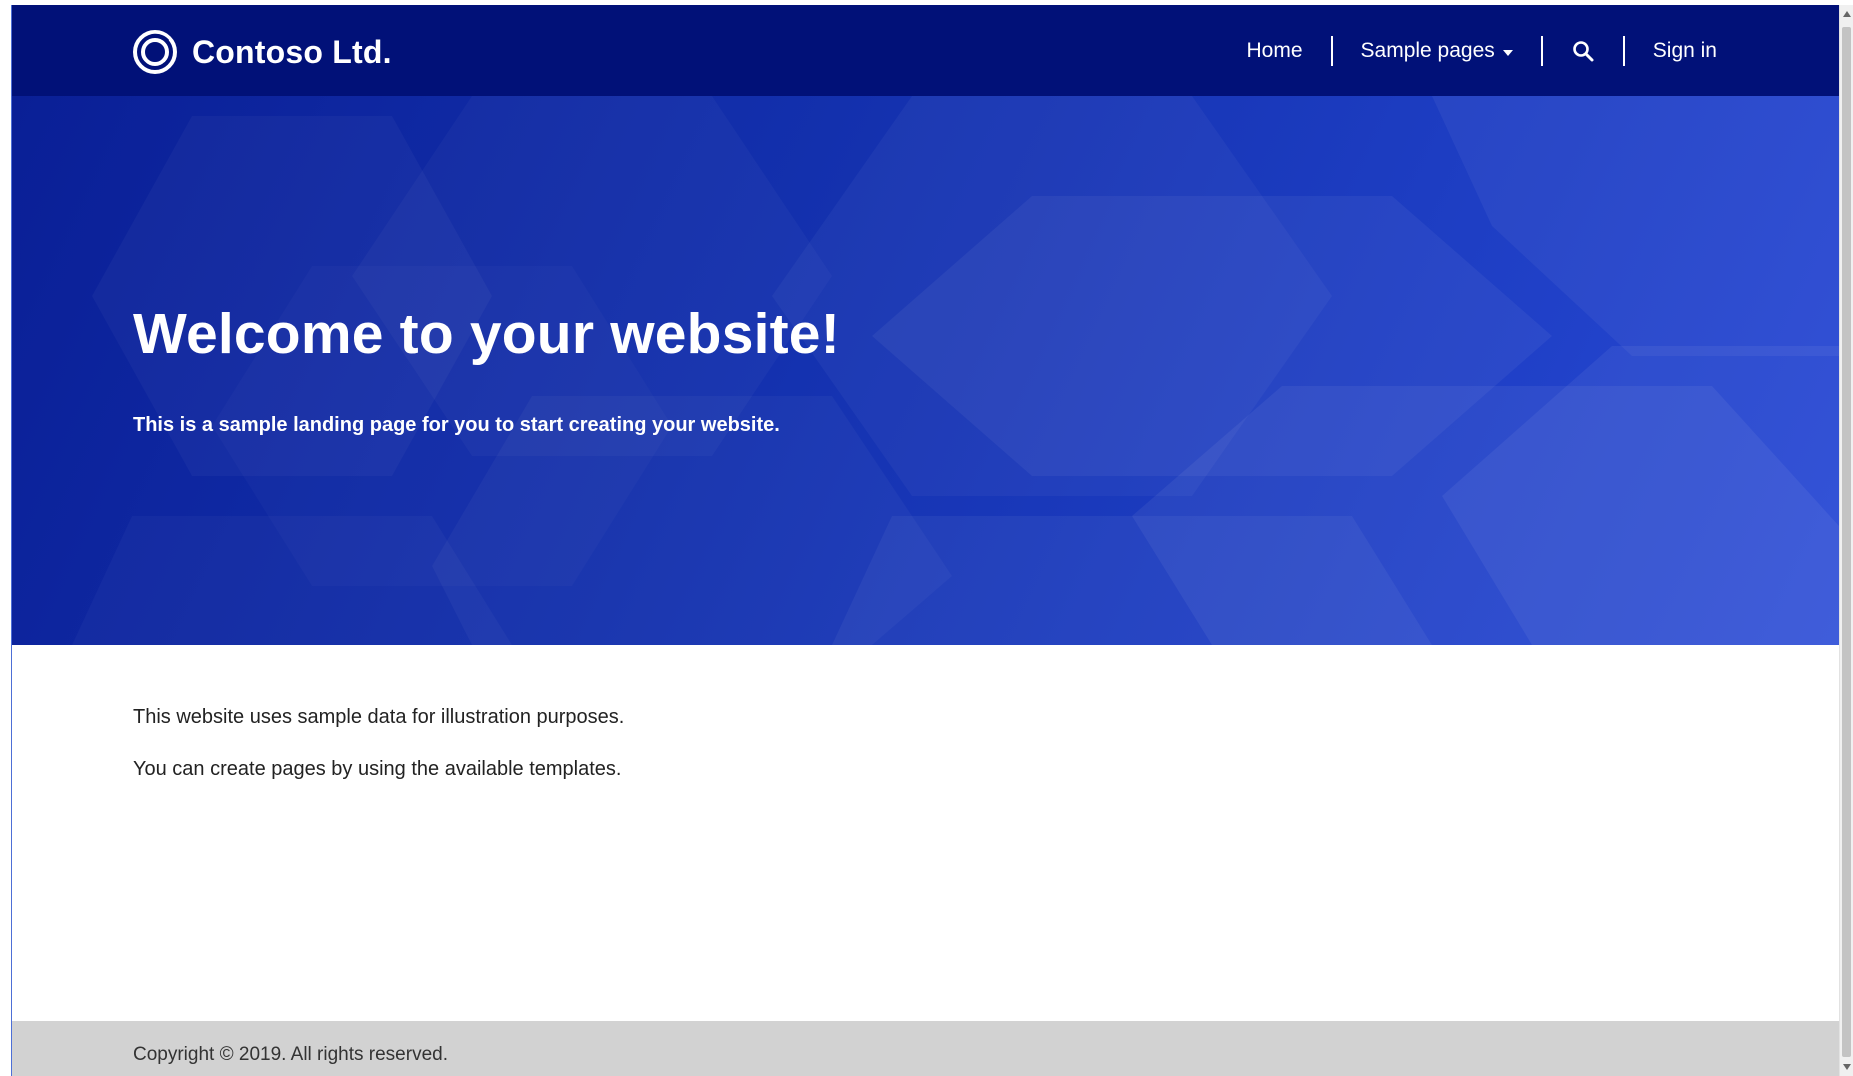 The image size is (1853, 1076). What do you see at coordinates (292, 51) in the screenshot?
I see `brand-name: Contoso Ltd.` at bounding box center [292, 51].